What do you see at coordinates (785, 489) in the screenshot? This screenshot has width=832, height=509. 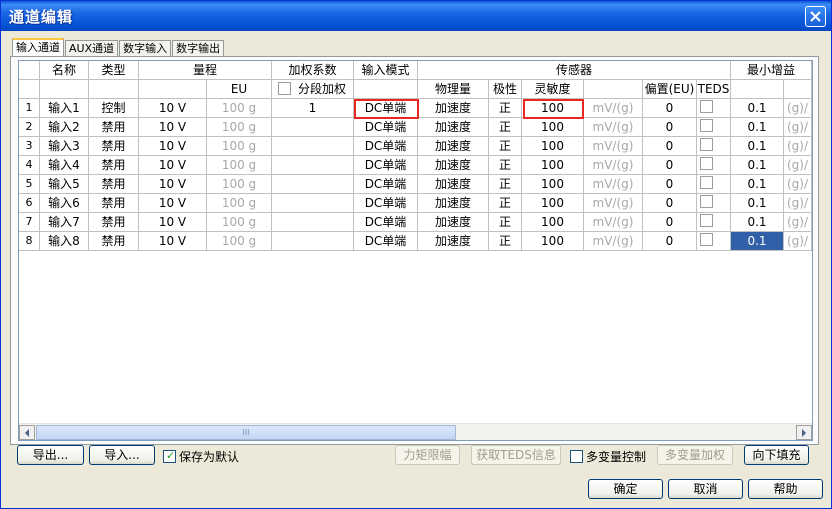 I see `help-button: 帮助` at bounding box center [785, 489].